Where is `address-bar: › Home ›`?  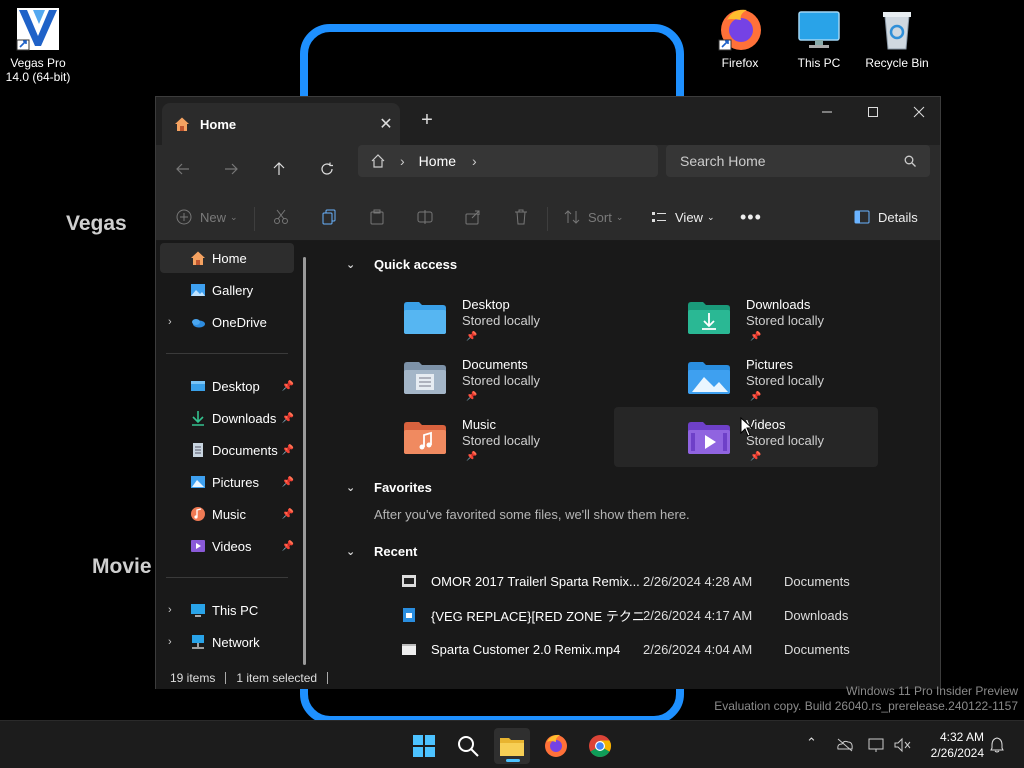 address-bar: › Home › is located at coordinates (508, 161).